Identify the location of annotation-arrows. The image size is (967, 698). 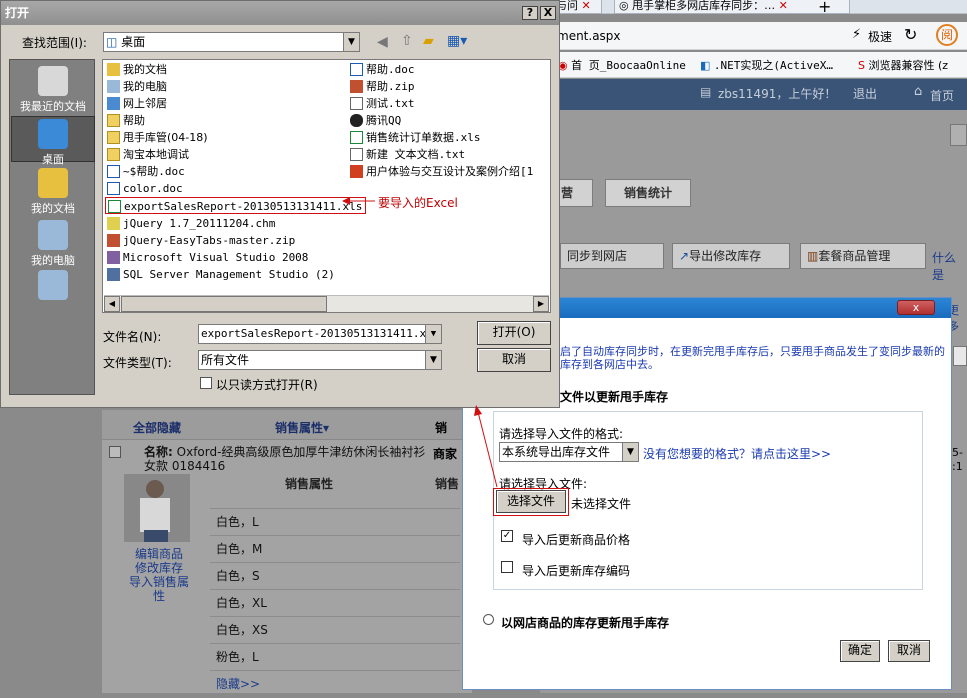
(420, 342).